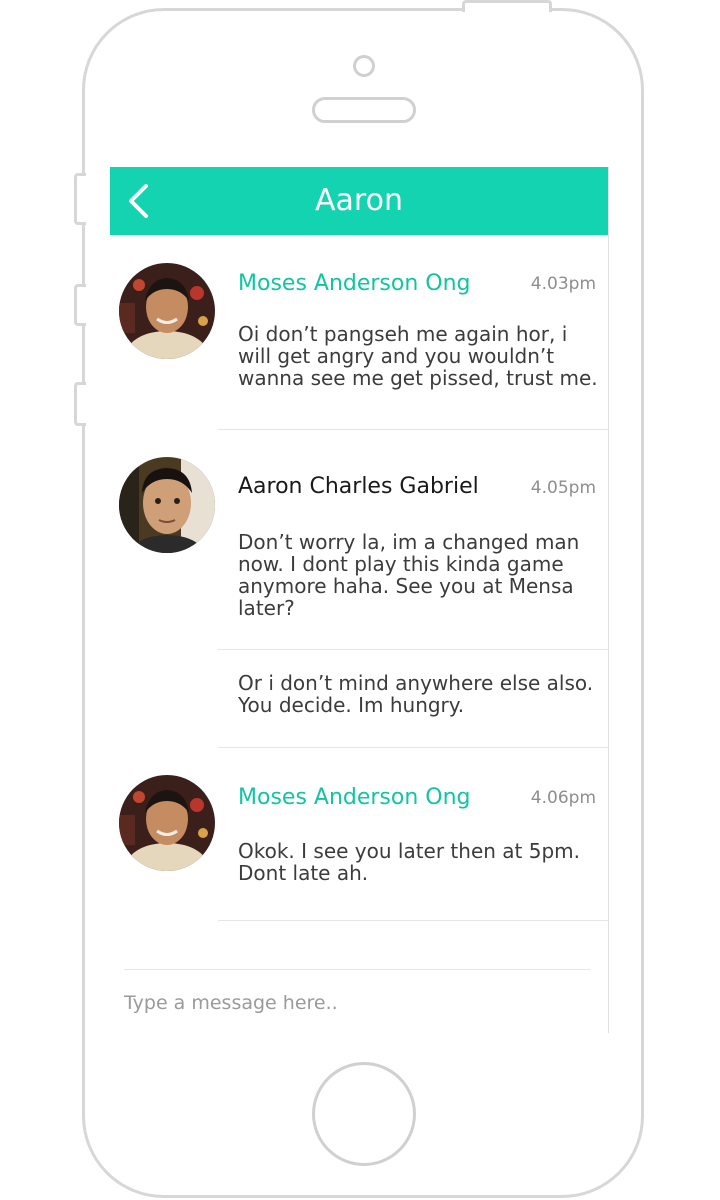  What do you see at coordinates (354, 1003) in the screenshot?
I see `message-input` at bounding box center [354, 1003].